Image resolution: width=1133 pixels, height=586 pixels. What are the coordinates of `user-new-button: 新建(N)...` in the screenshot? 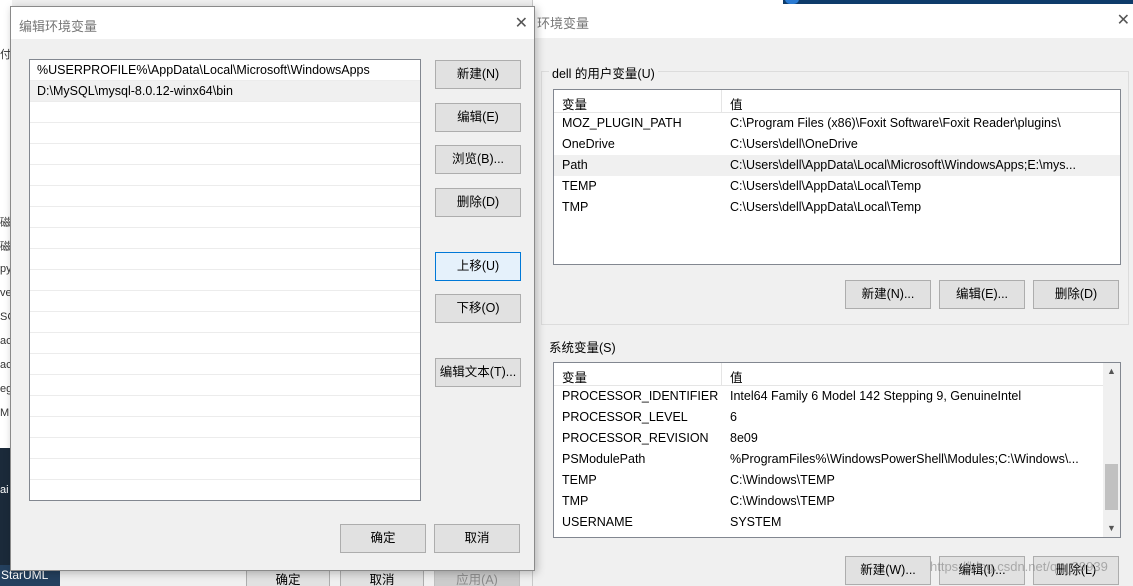 It's located at (888, 294).